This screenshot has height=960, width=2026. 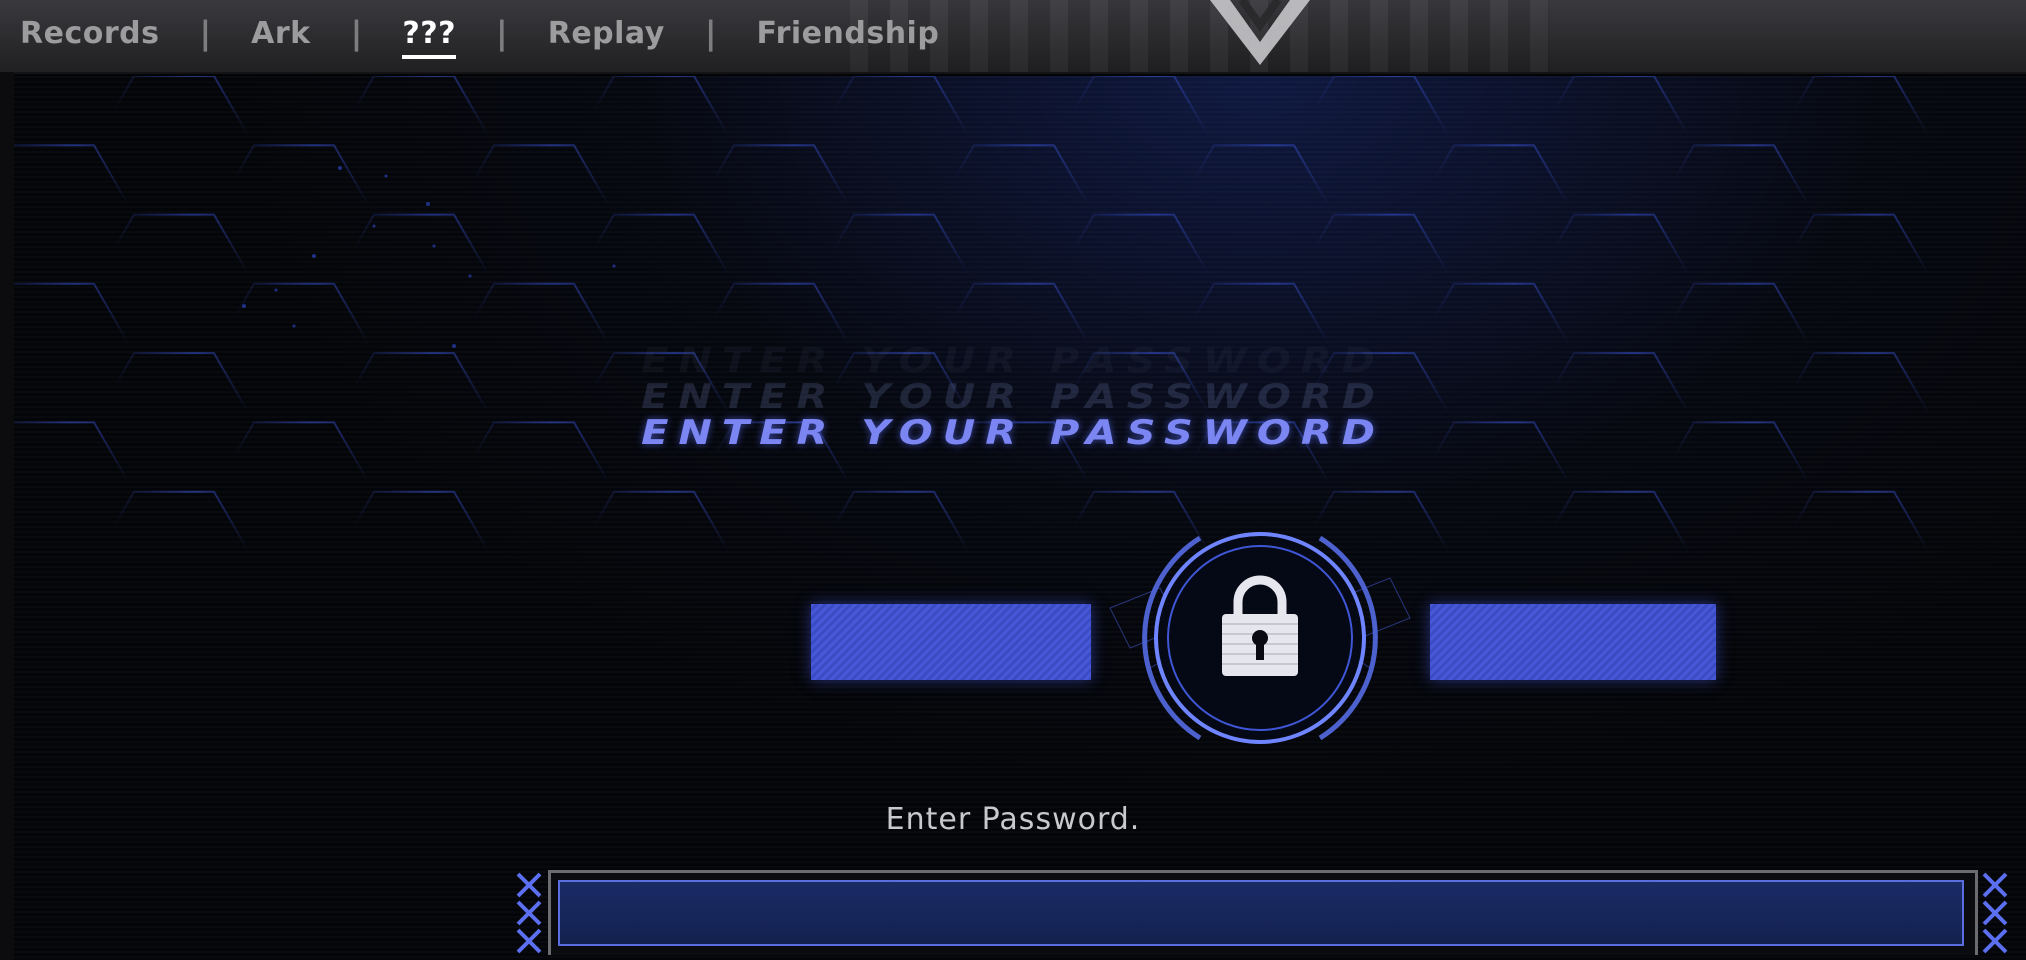 I want to click on password-title: ENTER YOUR PASSWORD, so click(x=1013, y=433).